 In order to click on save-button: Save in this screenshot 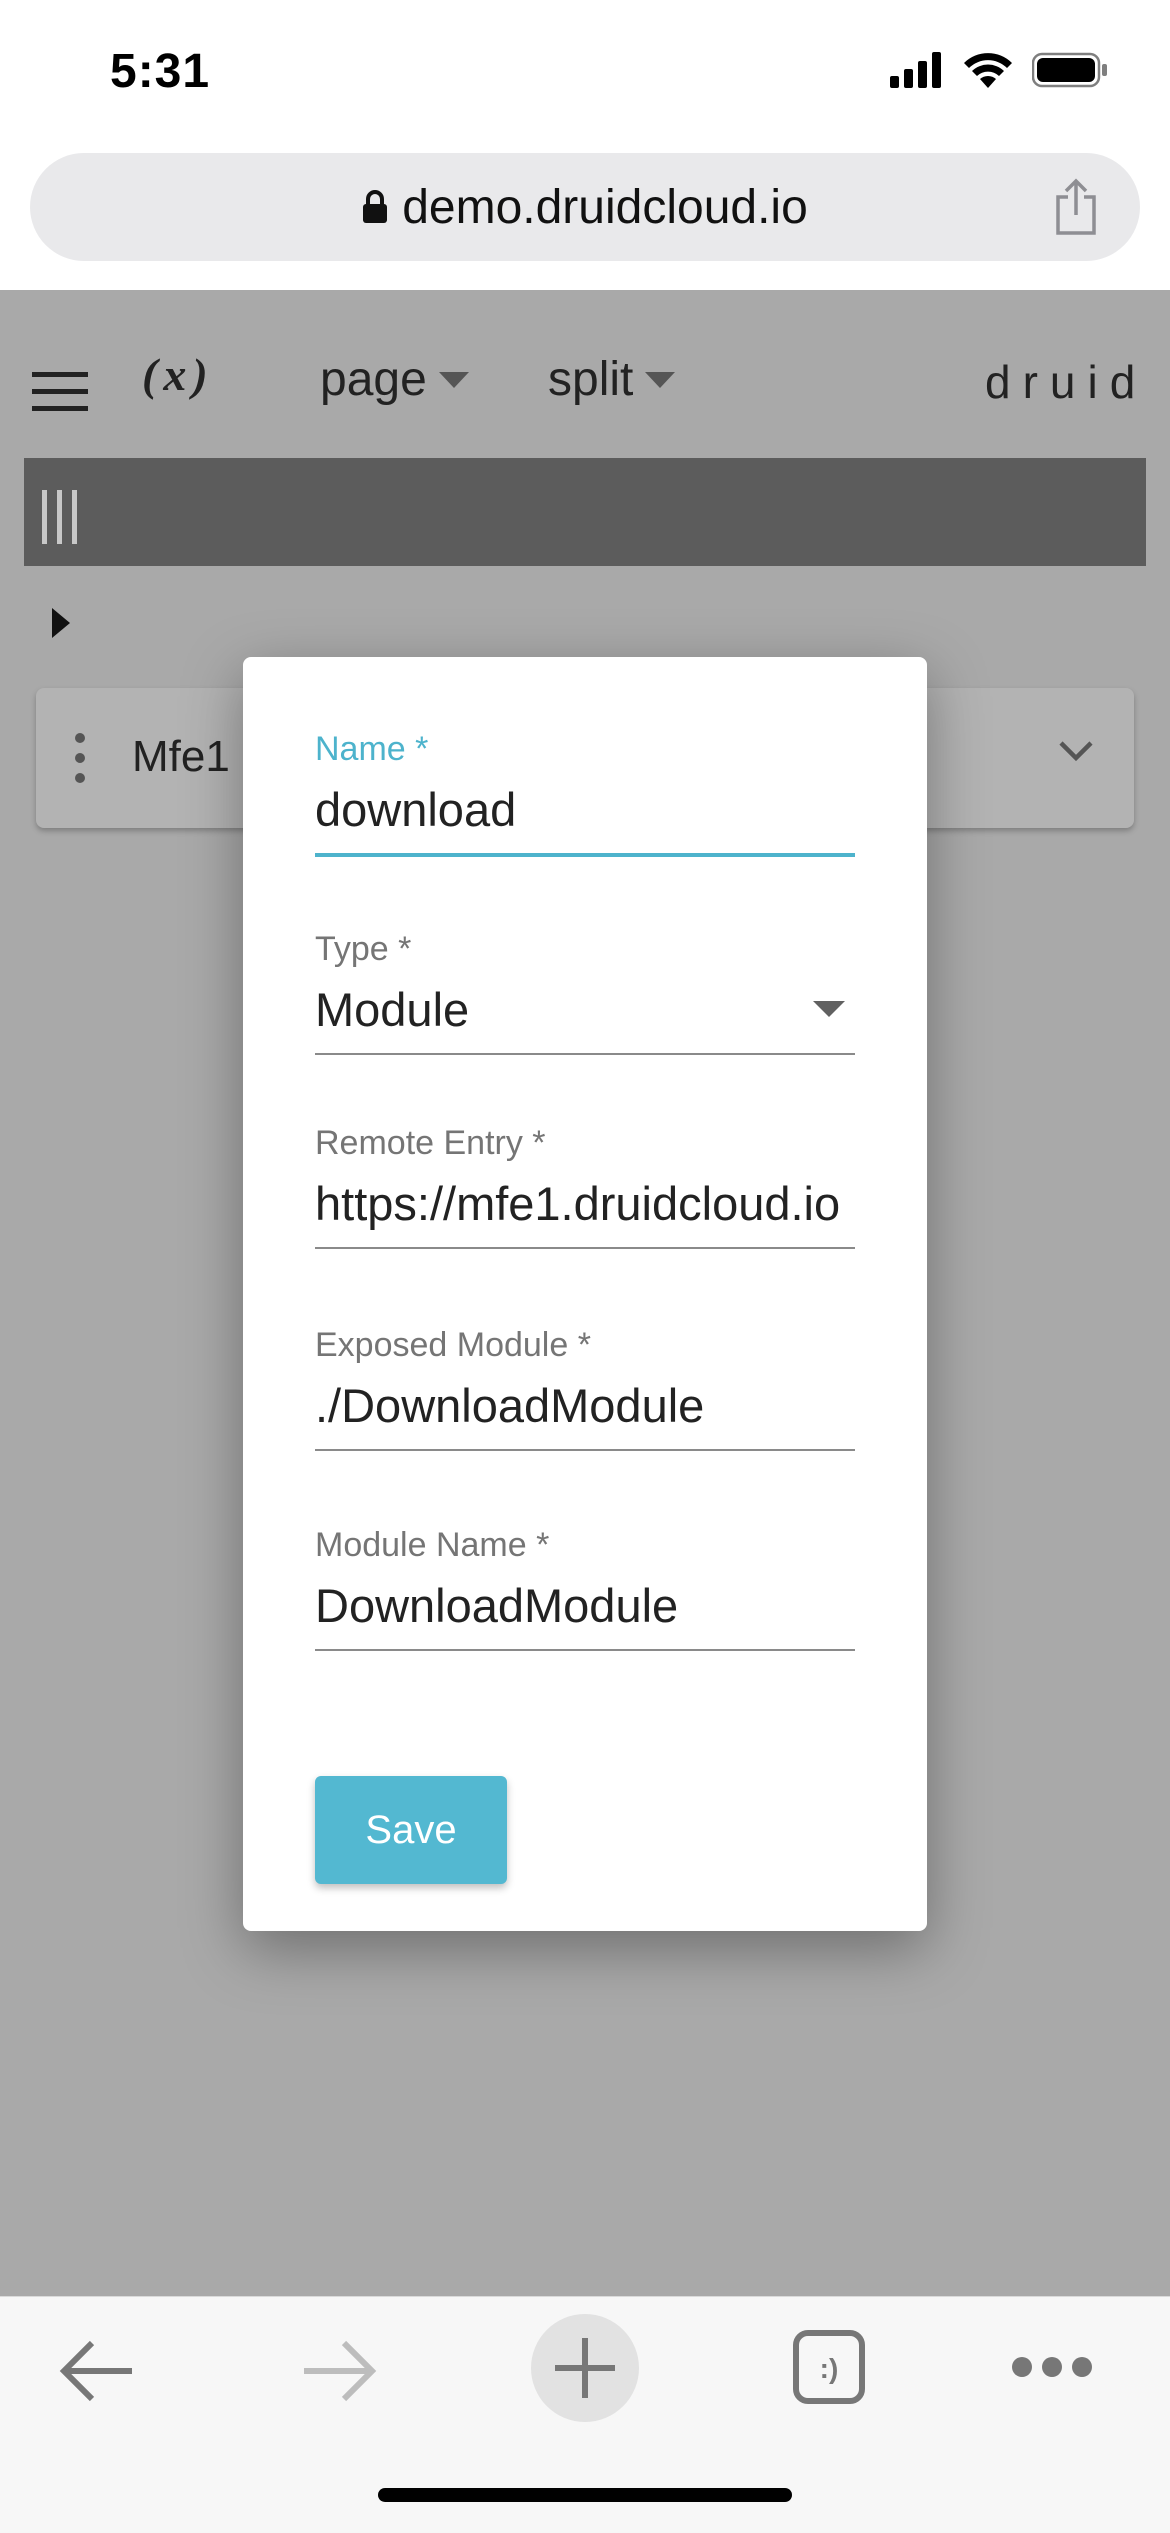, I will do `click(411, 1830)`.